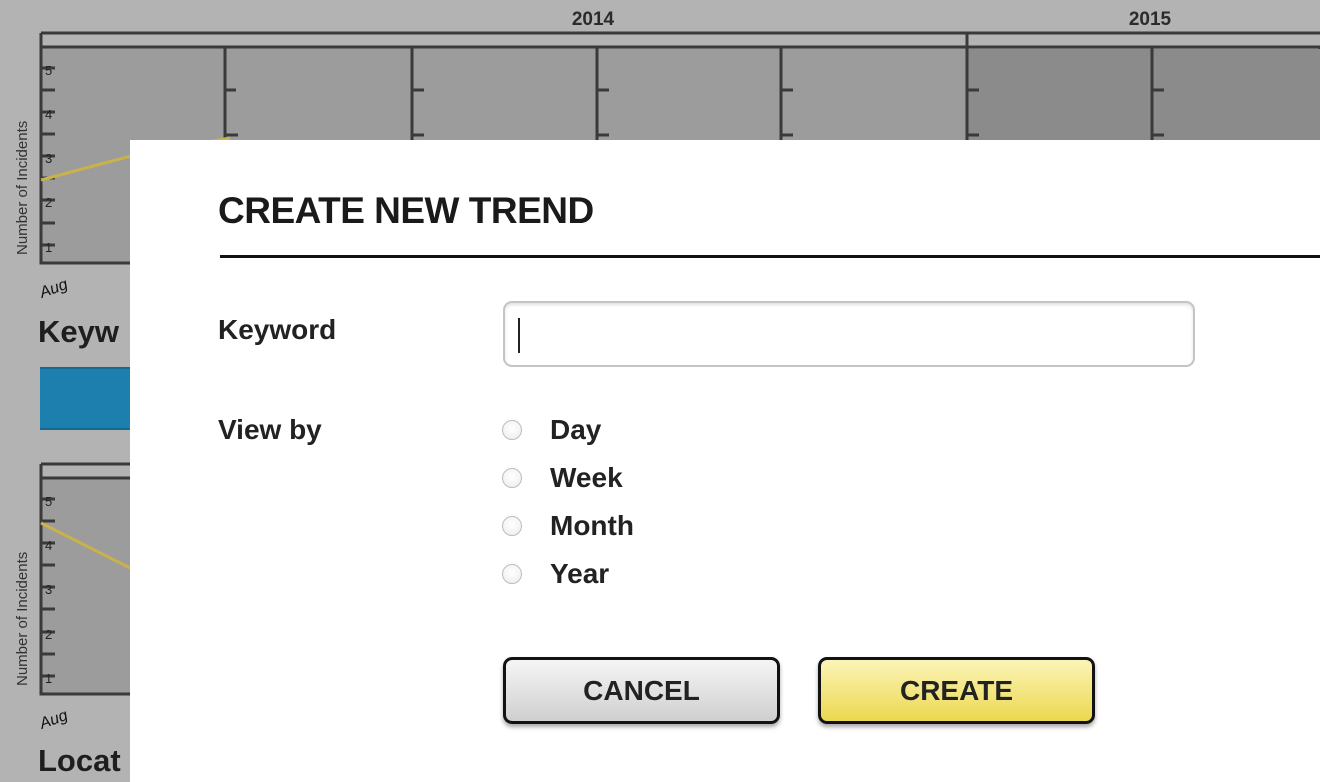  What do you see at coordinates (48, 158) in the screenshot?
I see `chart1-ytick-3: 3` at bounding box center [48, 158].